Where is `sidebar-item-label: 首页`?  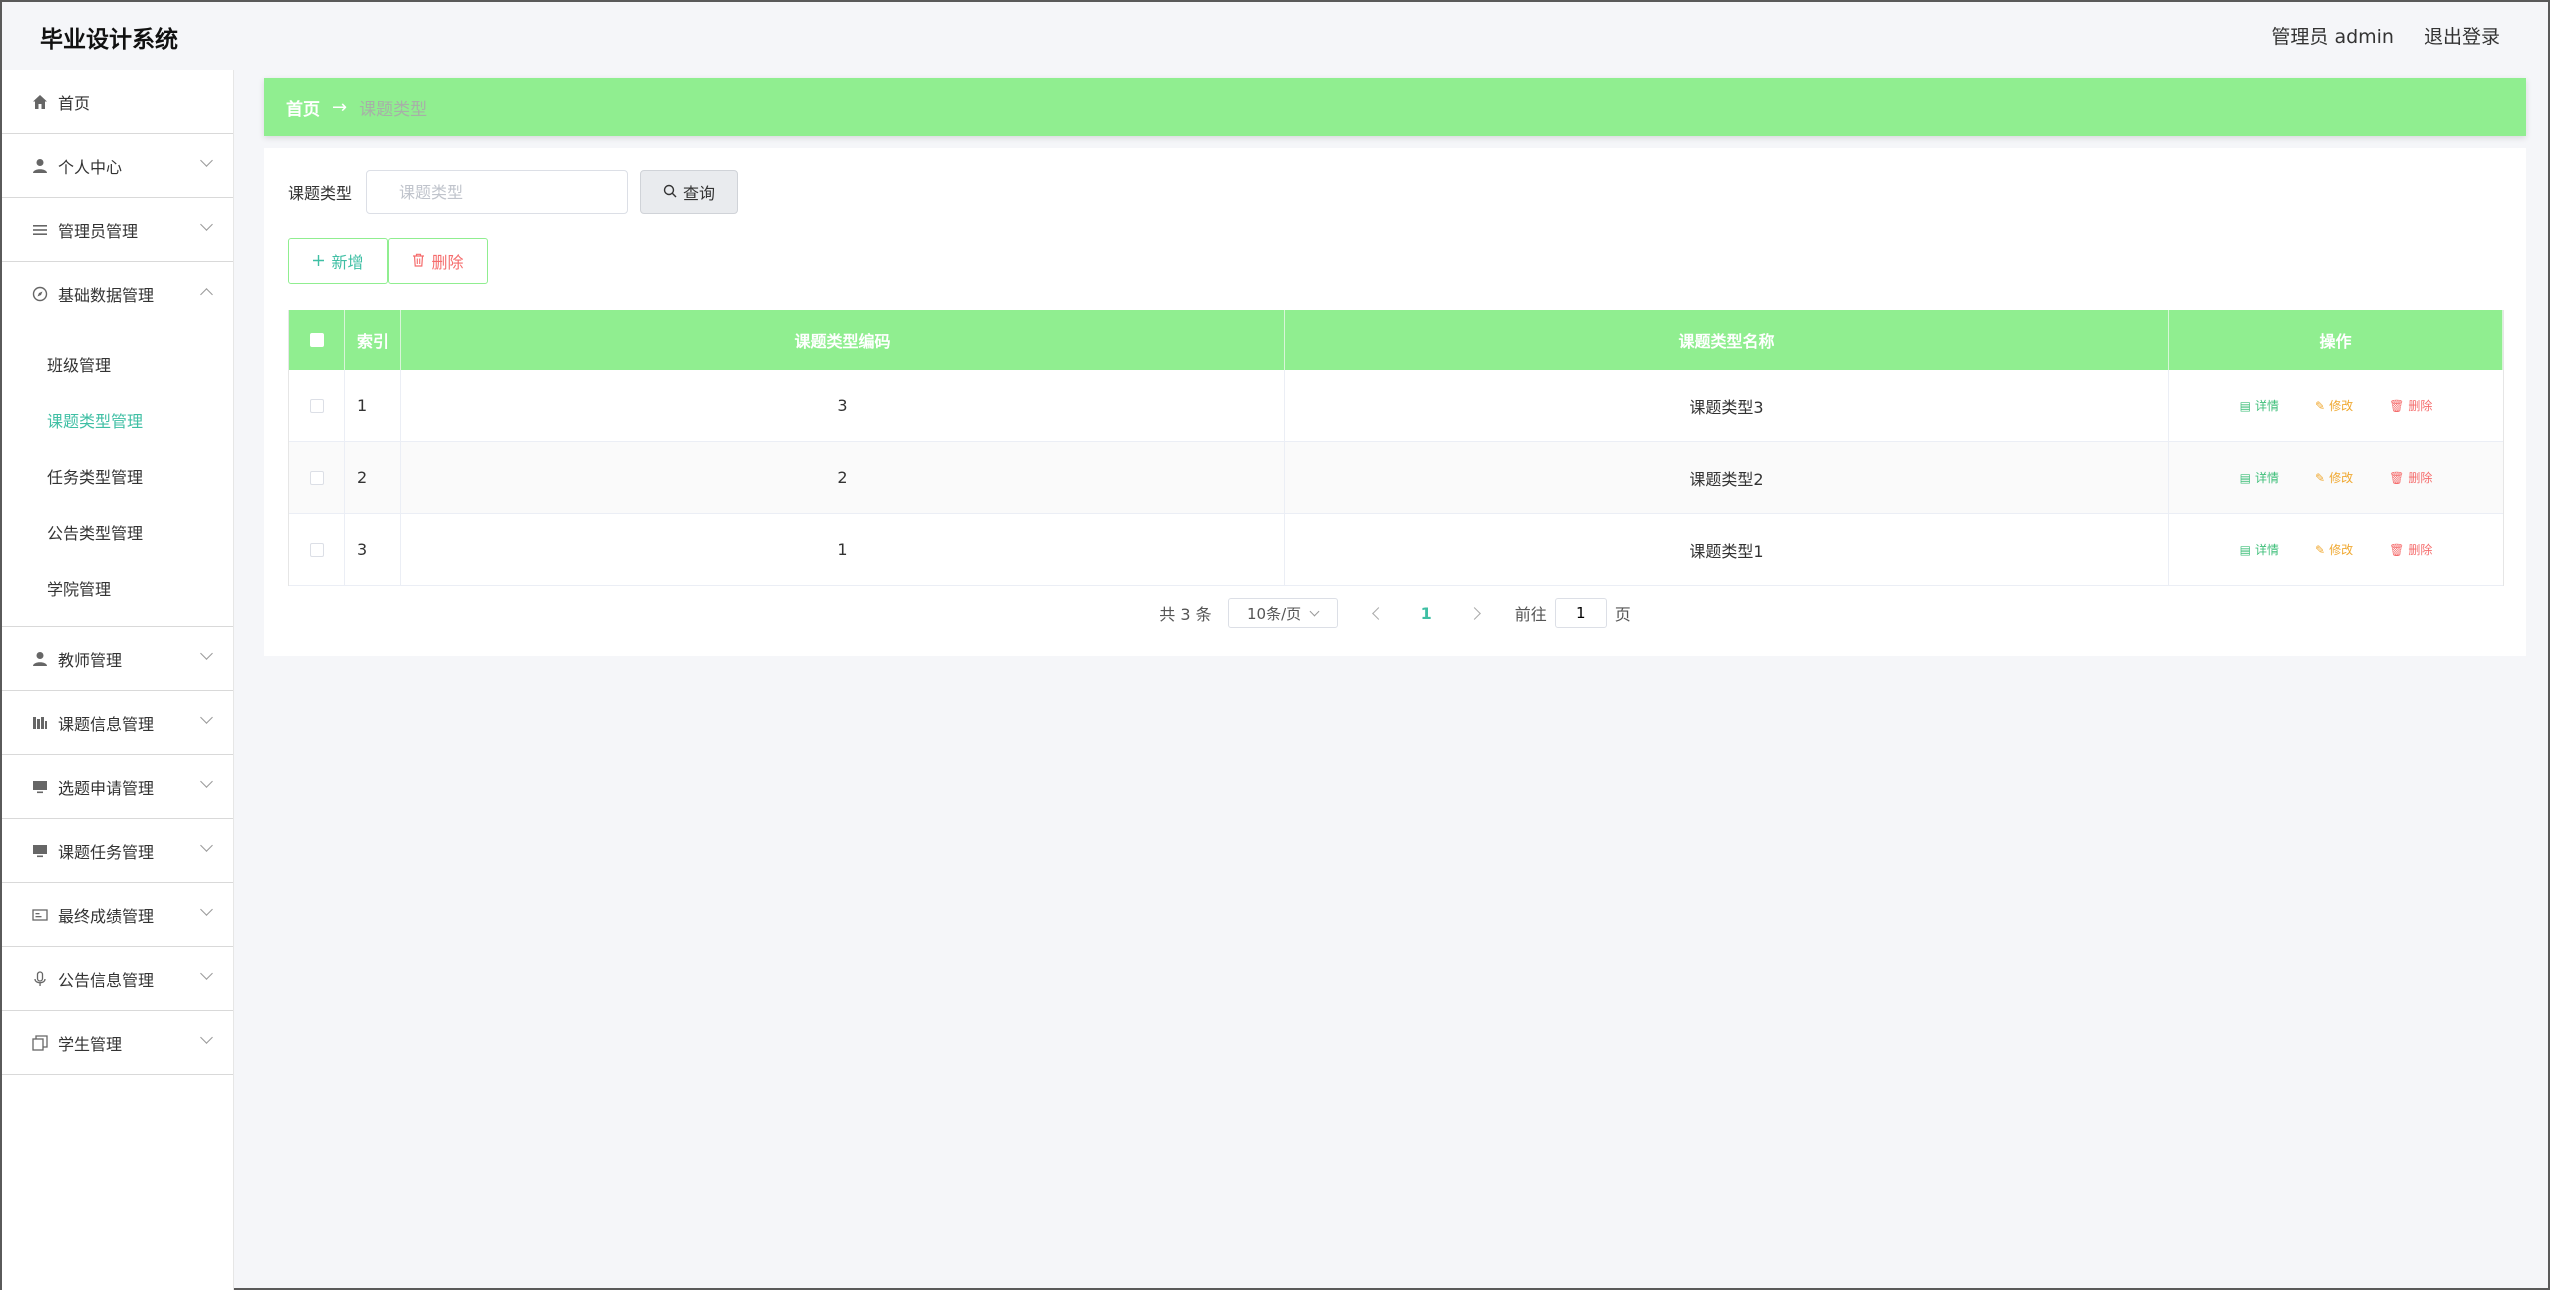 sidebar-item-label: 首页 is located at coordinates (74, 103).